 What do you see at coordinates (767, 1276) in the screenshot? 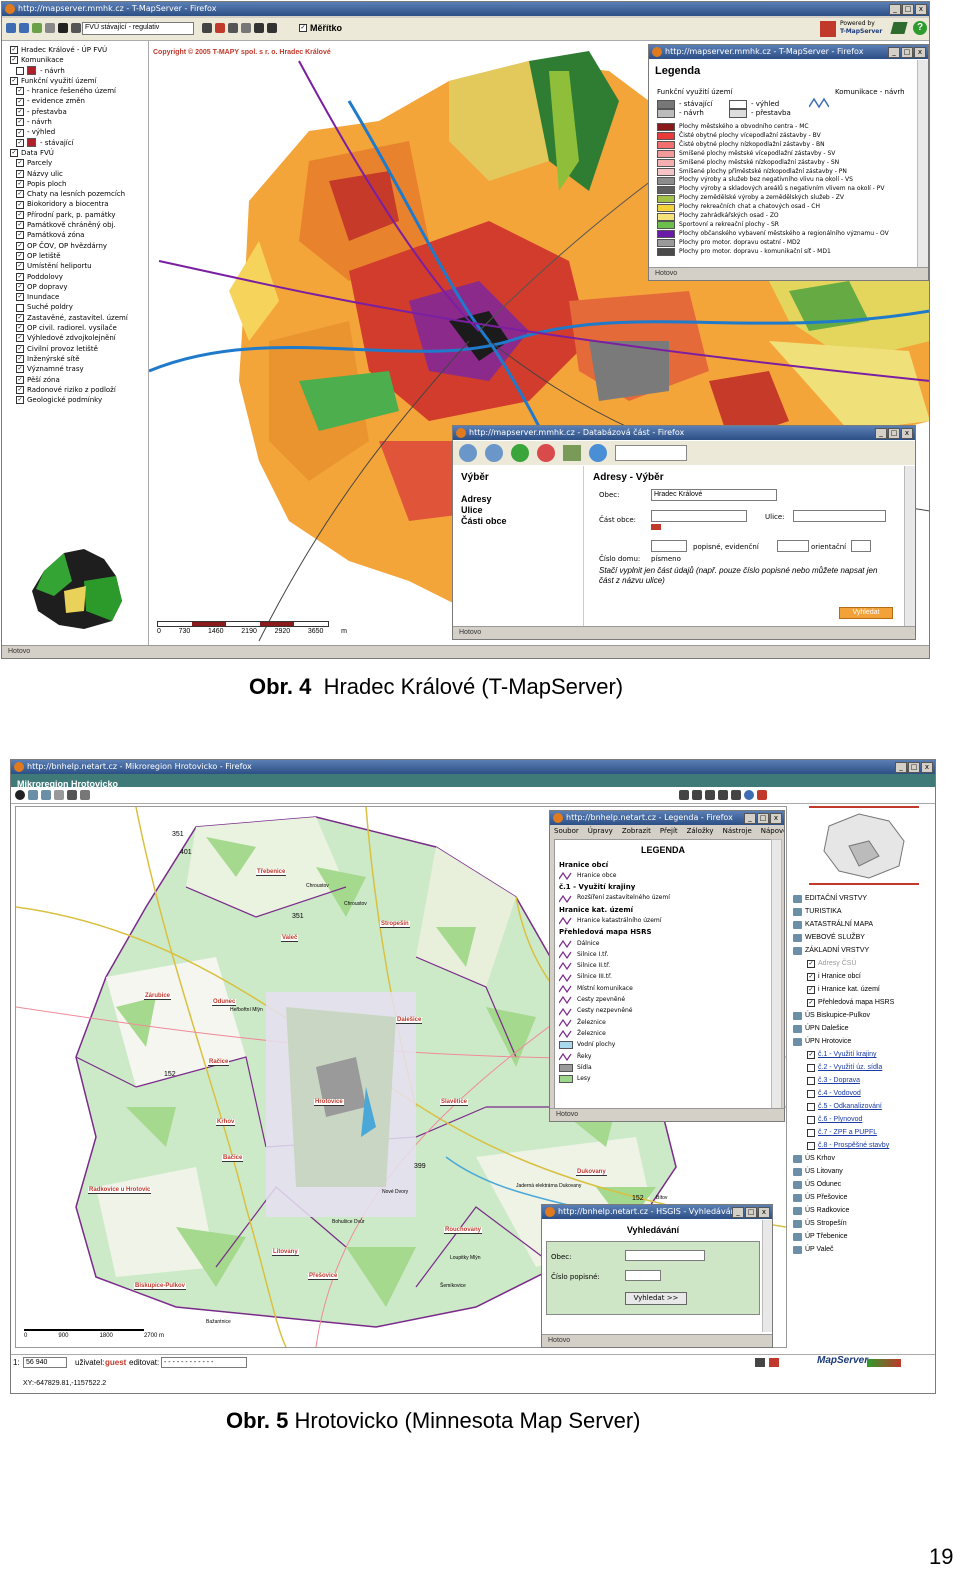
I see `search-scrollbar` at bounding box center [767, 1276].